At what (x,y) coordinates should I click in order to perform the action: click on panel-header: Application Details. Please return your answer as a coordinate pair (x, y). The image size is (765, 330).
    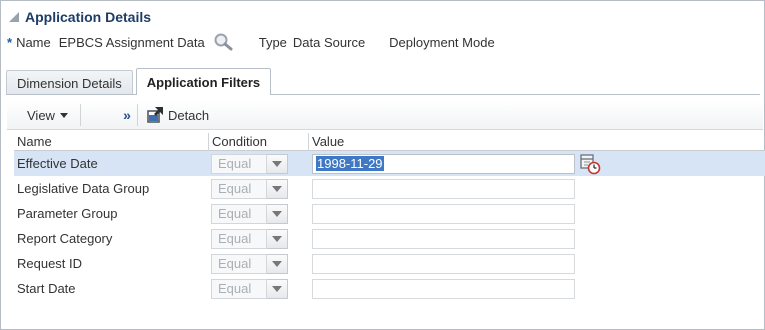
    Looking at the image, I should click on (79, 17).